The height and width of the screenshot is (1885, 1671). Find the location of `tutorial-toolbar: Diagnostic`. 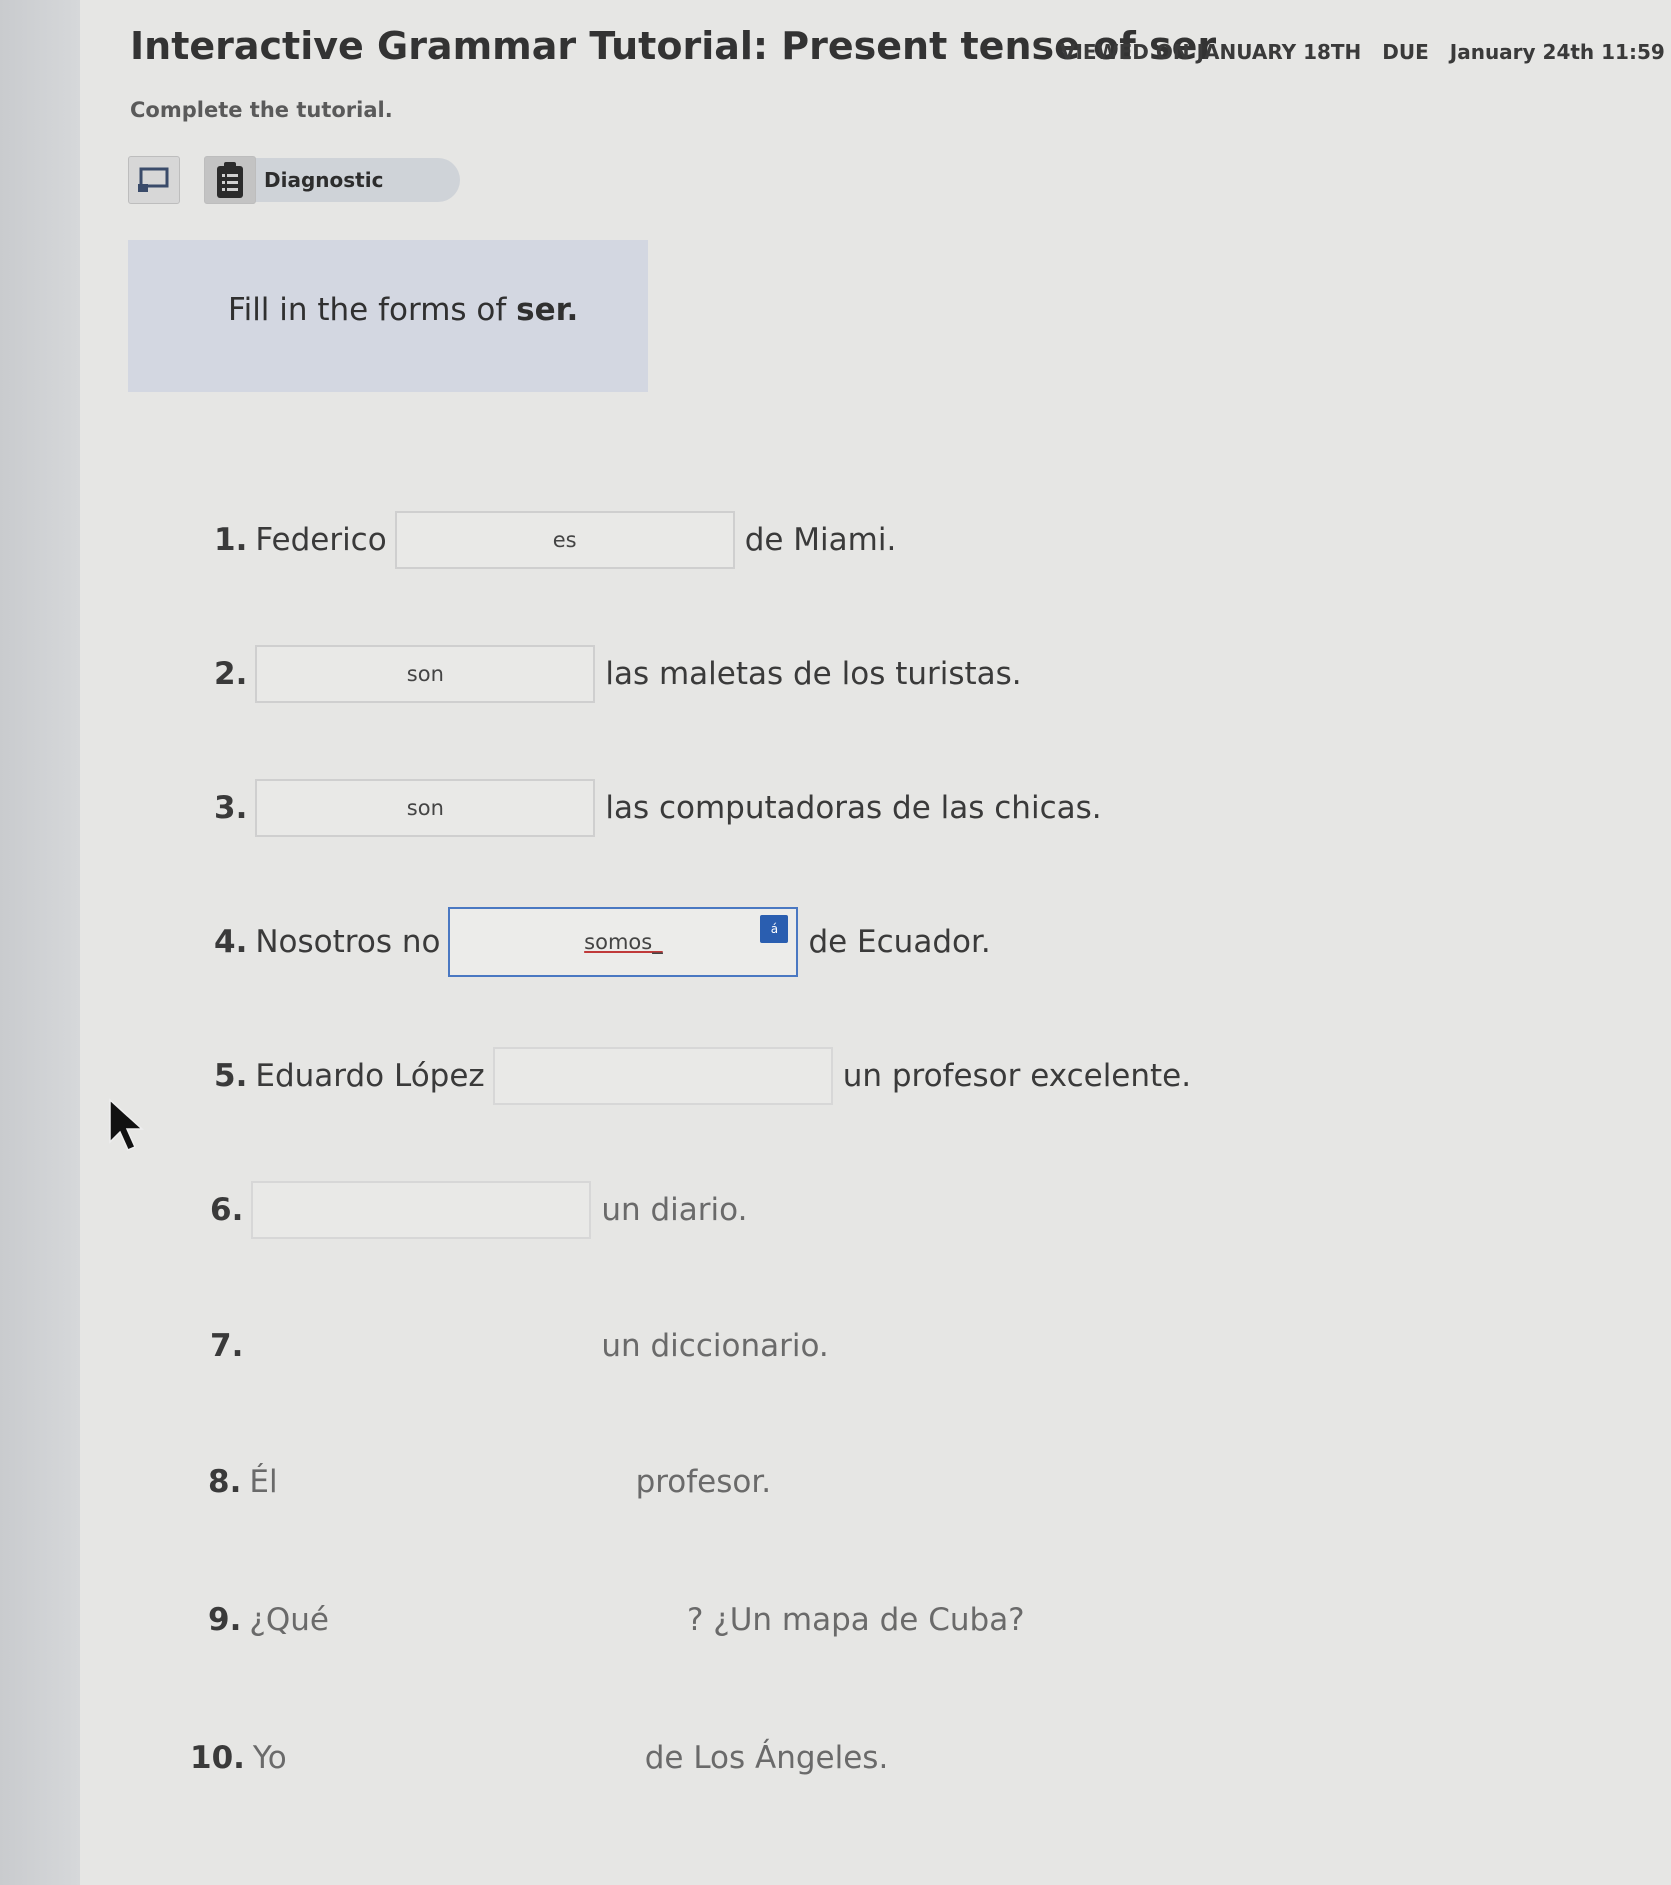

tutorial-toolbar: Diagnostic is located at coordinates (298, 181).